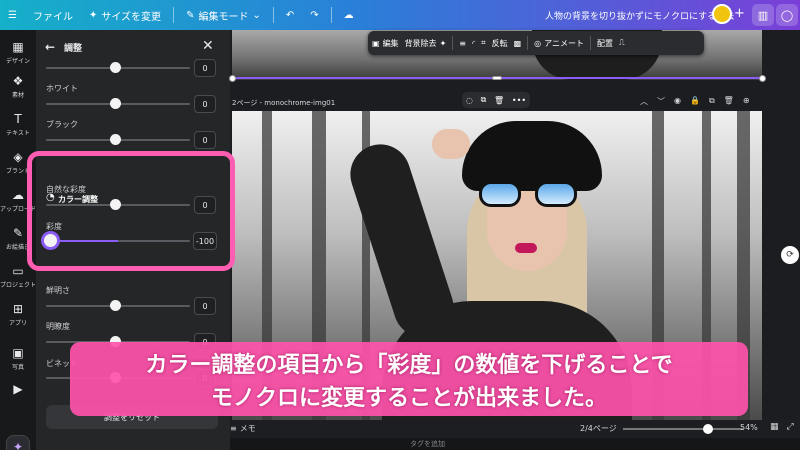 This screenshot has height=450, width=800. Describe the element at coordinates (125, 15) in the screenshot. I see `resize-button: ✦ サイズを変更` at that location.